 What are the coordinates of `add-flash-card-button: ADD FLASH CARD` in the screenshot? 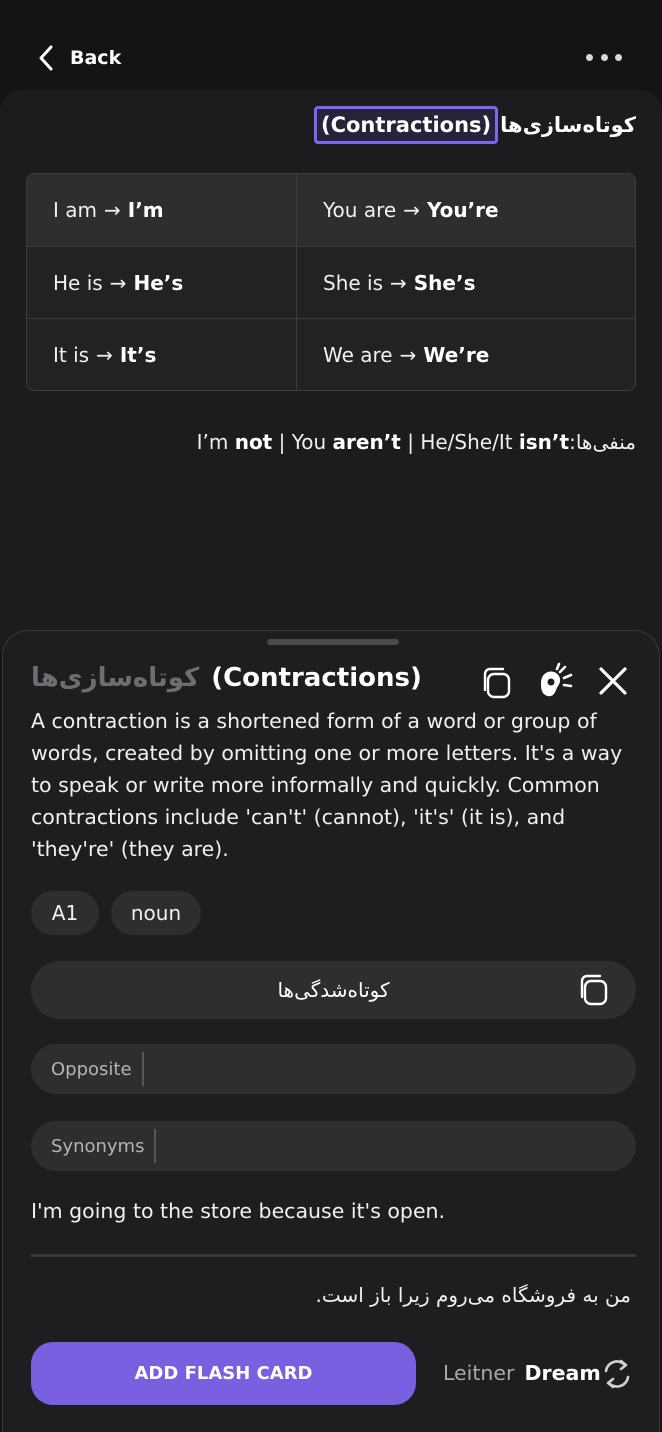 It's located at (223, 1373).